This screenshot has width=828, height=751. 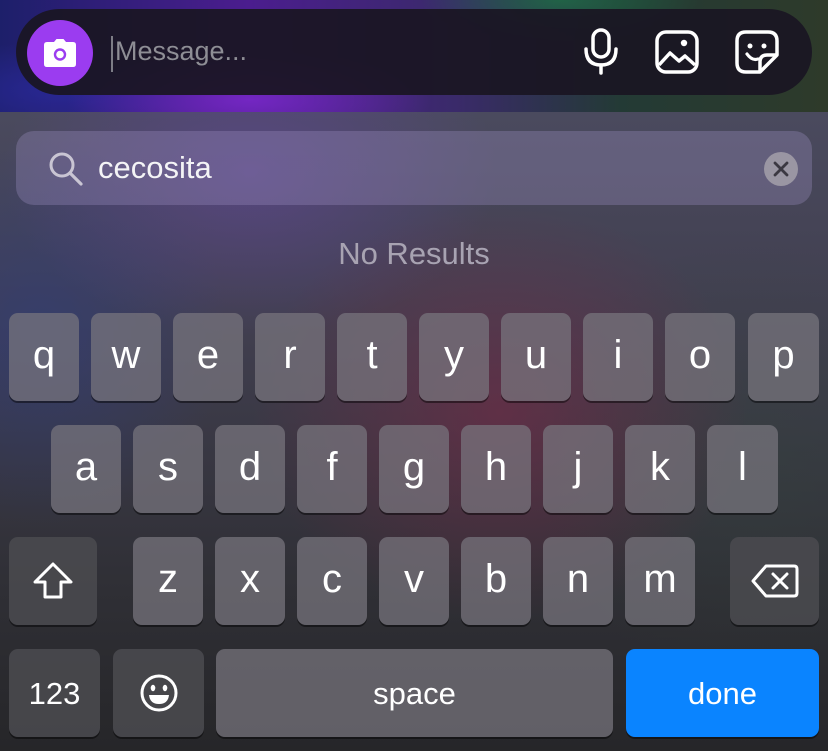 What do you see at coordinates (660, 581) in the screenshot?
I see `key-m: m` at bounding box center [660, 581].